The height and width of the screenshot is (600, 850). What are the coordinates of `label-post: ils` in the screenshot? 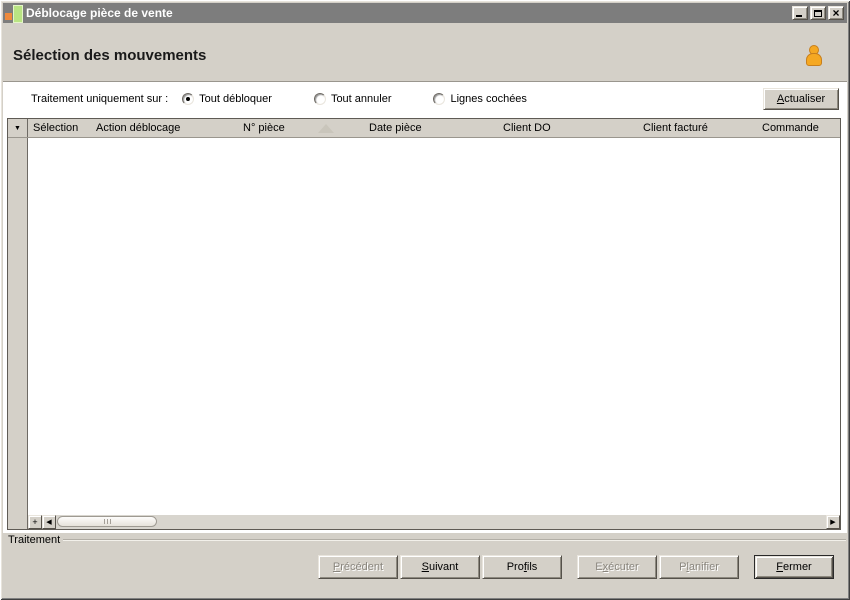 It's located at (532, 567).